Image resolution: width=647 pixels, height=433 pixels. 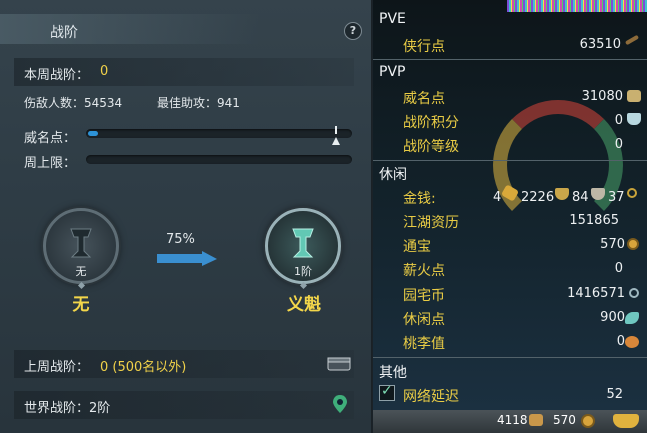 What do you see at coordinates (632, 40) in the screenshot?
I see `sword-icon` at bounding box center [632, 40].